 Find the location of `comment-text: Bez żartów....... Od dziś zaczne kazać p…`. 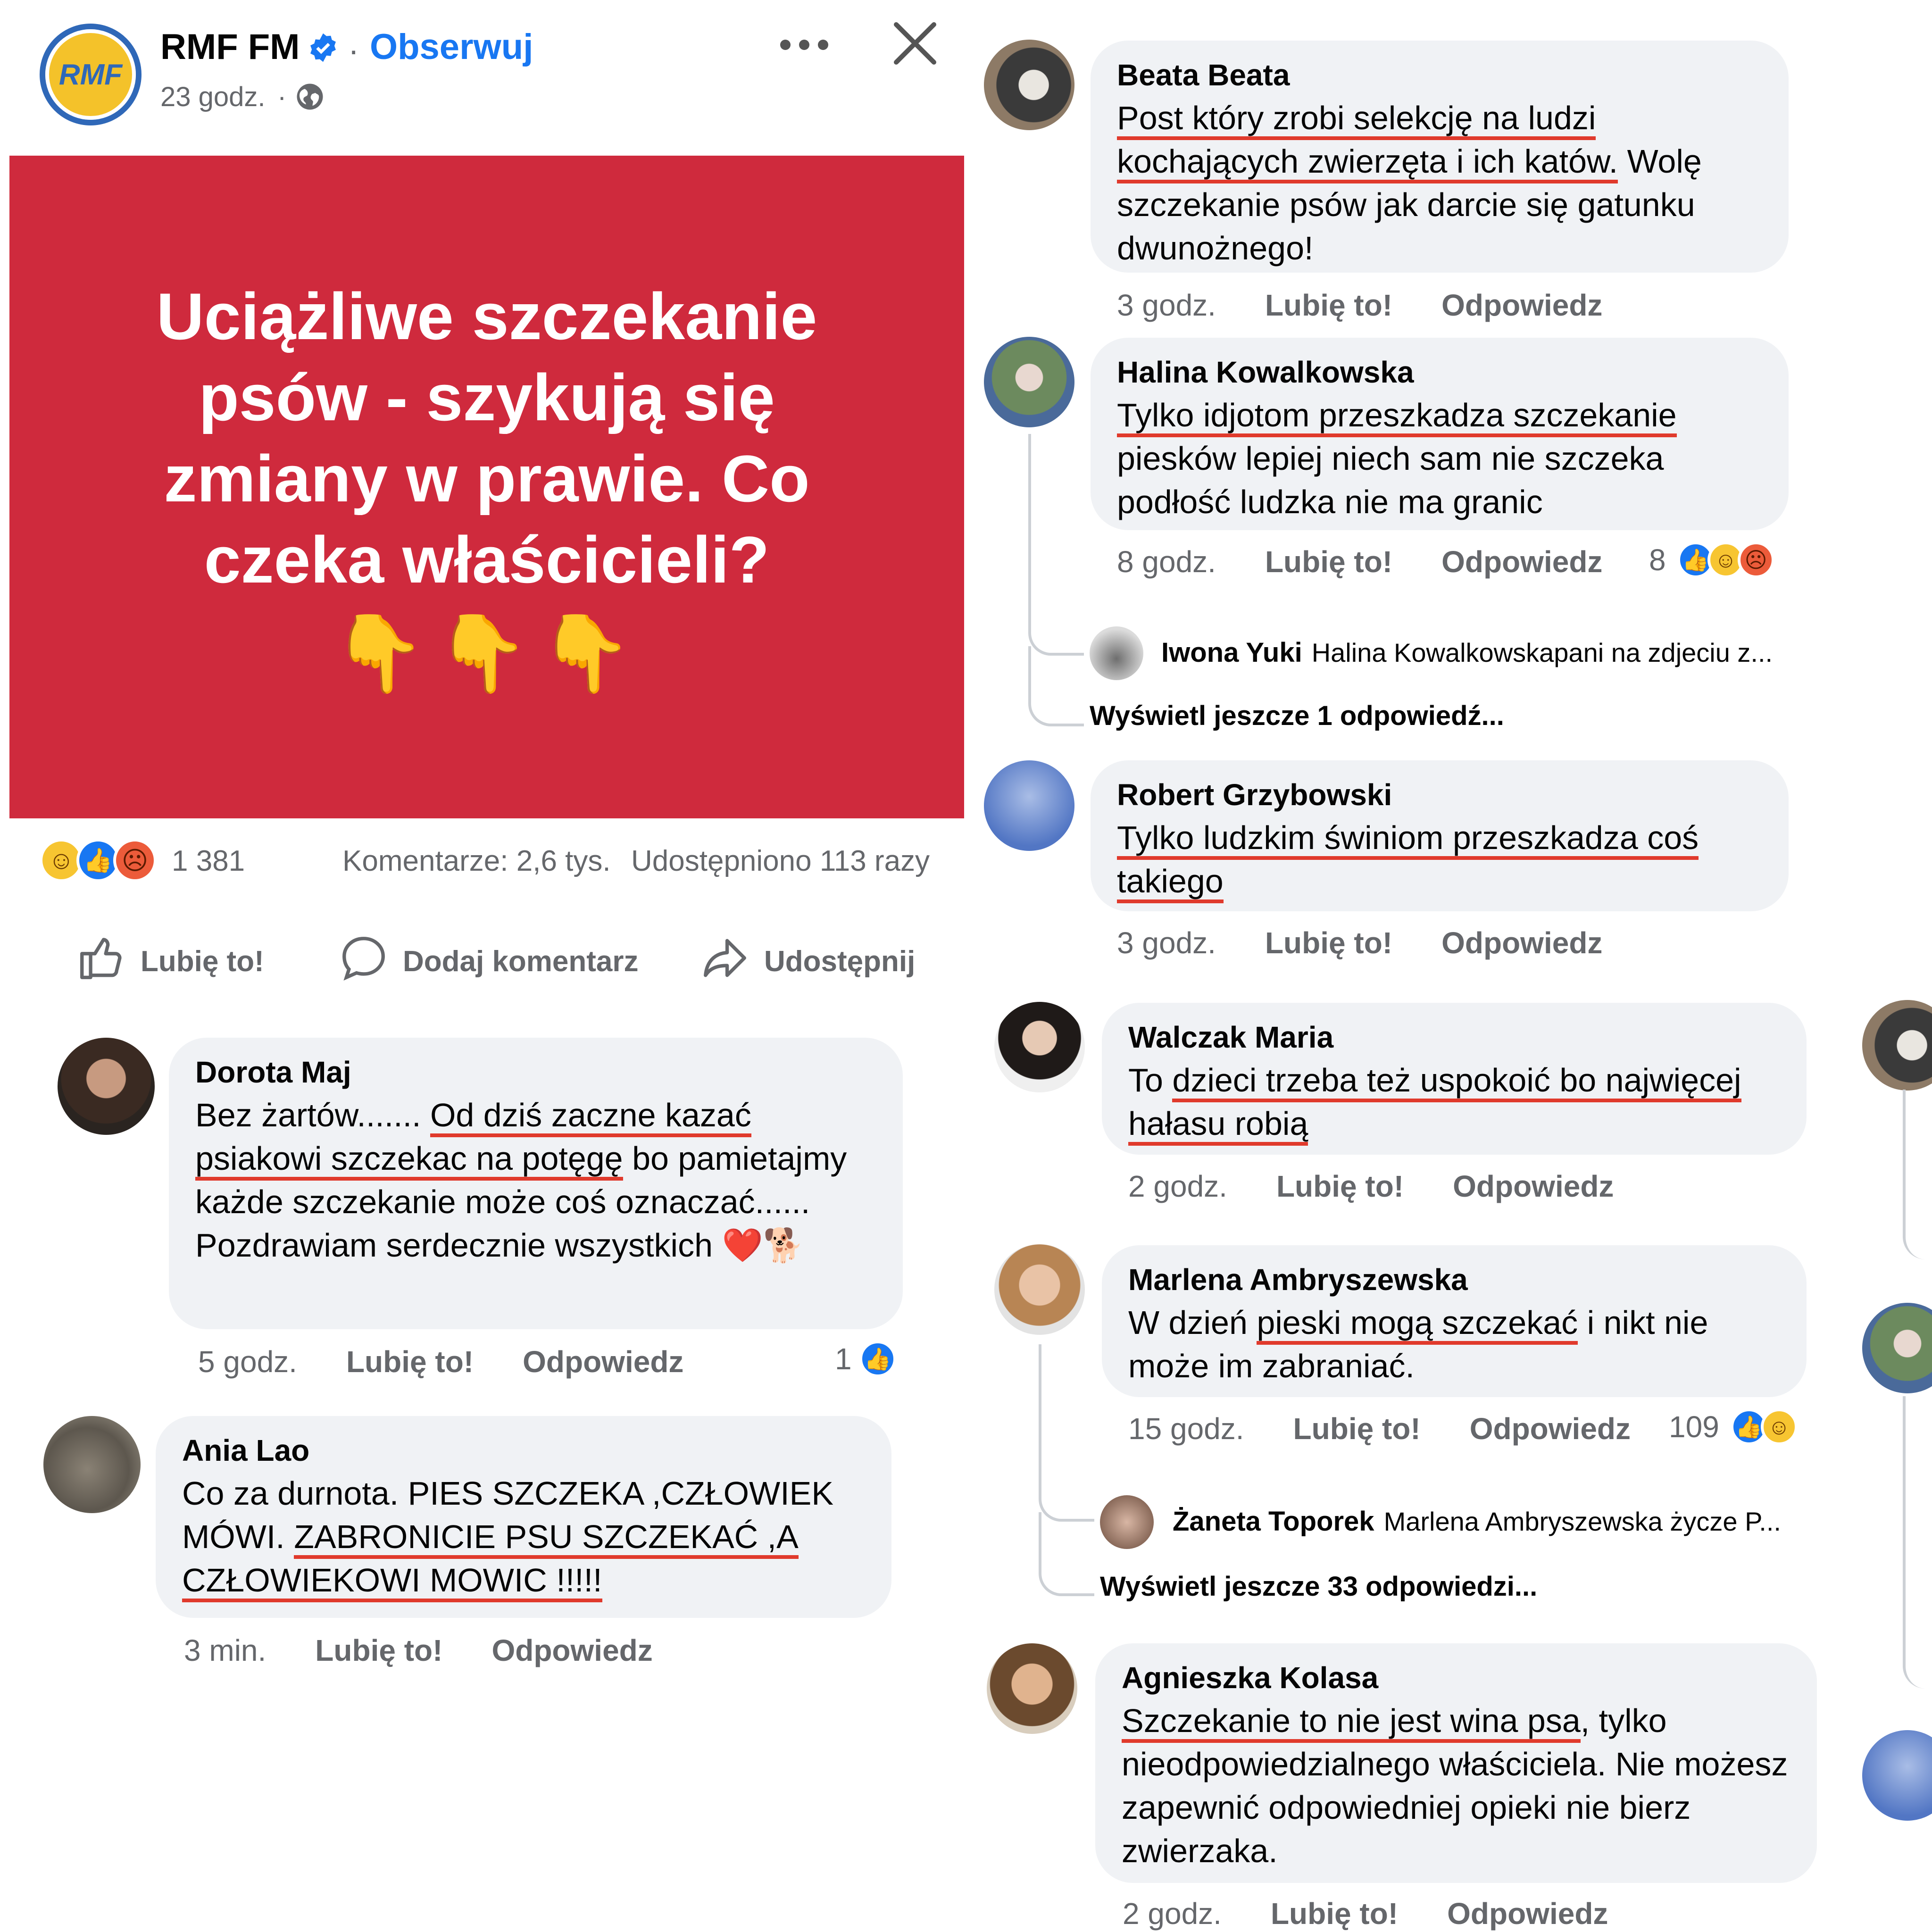

comment-text: Bez żartów....... Od dziś zaczne kazać p… is located at coordinates (535, 1180).